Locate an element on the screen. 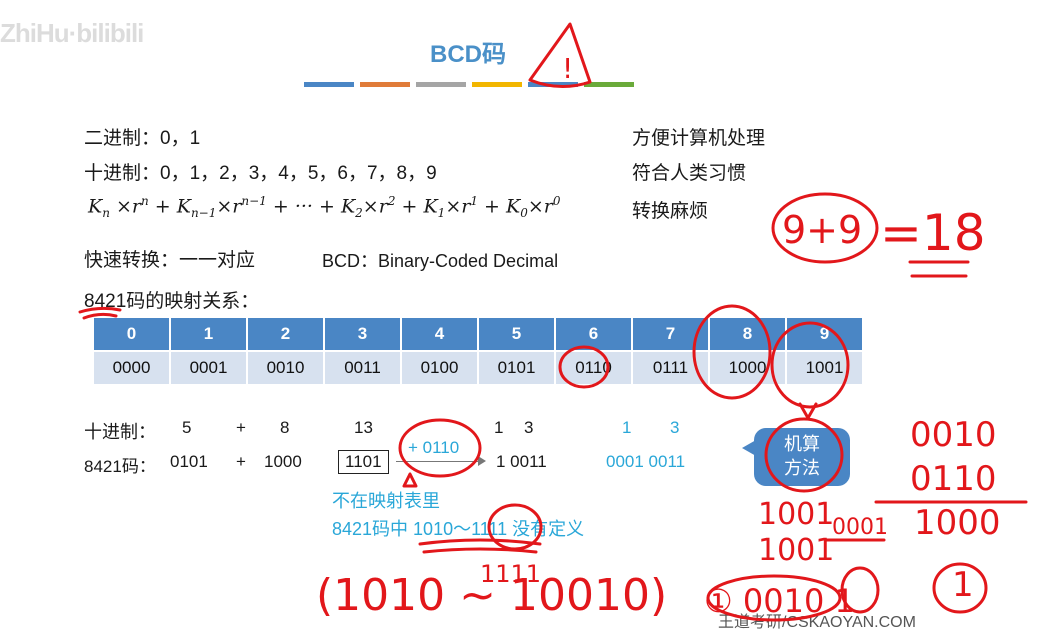  digit-cell: 6 is located at coordinates (593, 334).